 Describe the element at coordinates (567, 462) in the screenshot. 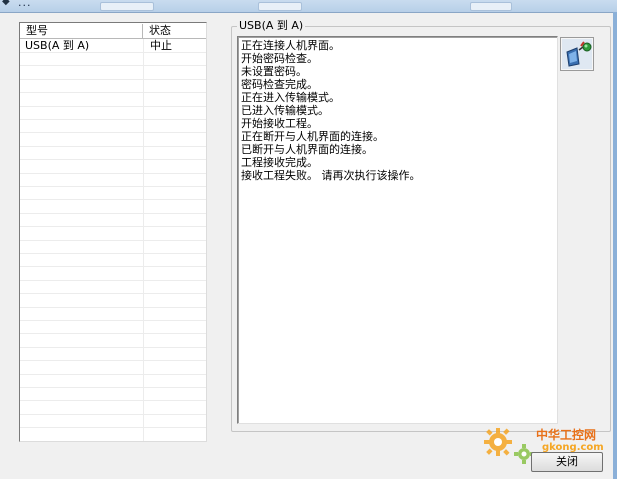

I see `close-button: 关闭` at that location.